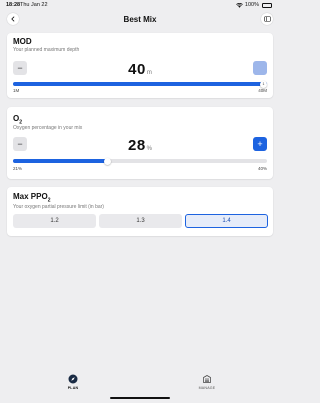  I want to click on tab-plan: PLAN, so click(73, 382).